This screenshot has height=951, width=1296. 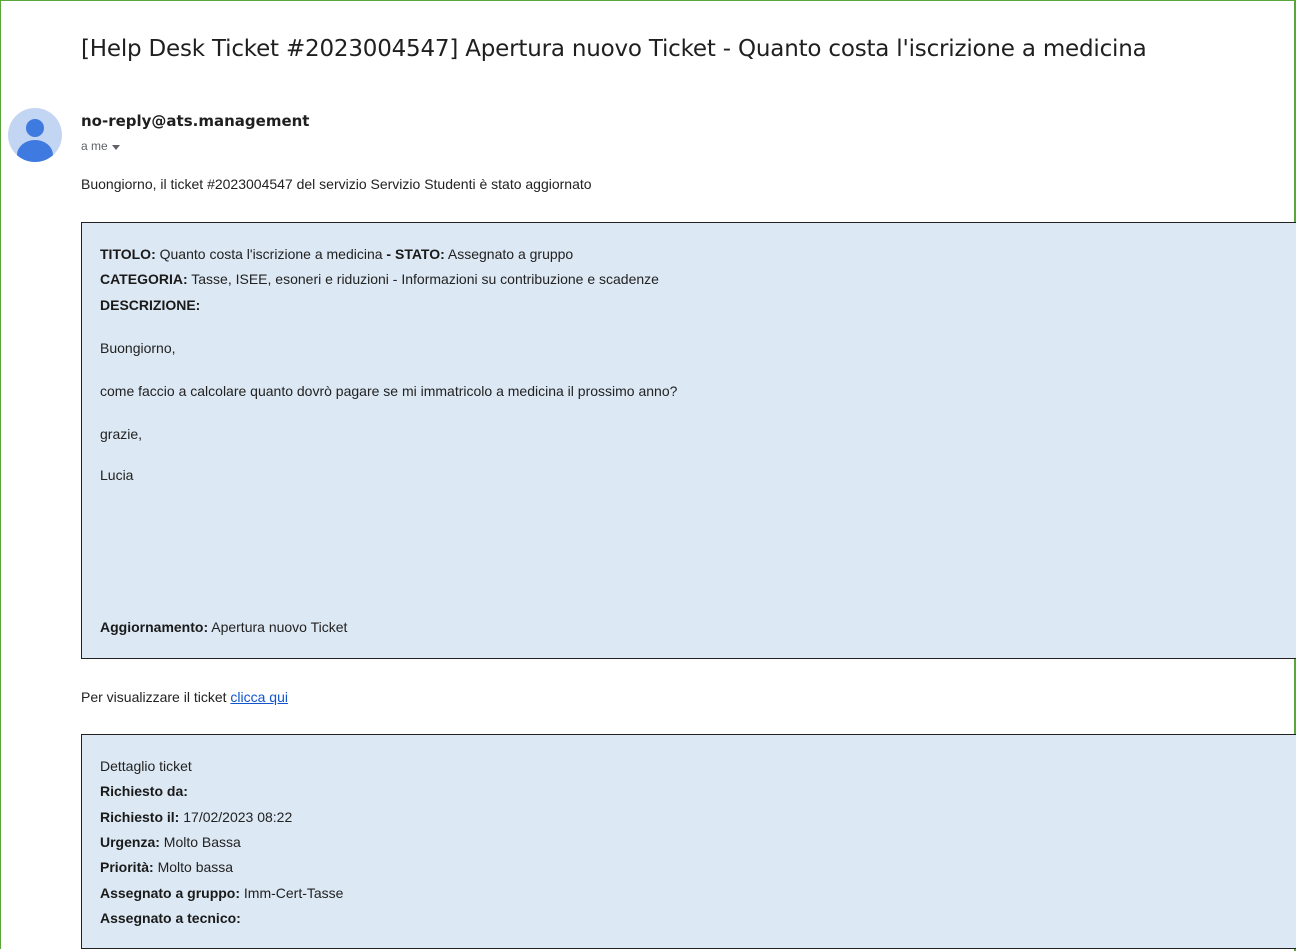 I want to click on richiesto-il-label: Richiesto il:, so click(x=140, y=817).